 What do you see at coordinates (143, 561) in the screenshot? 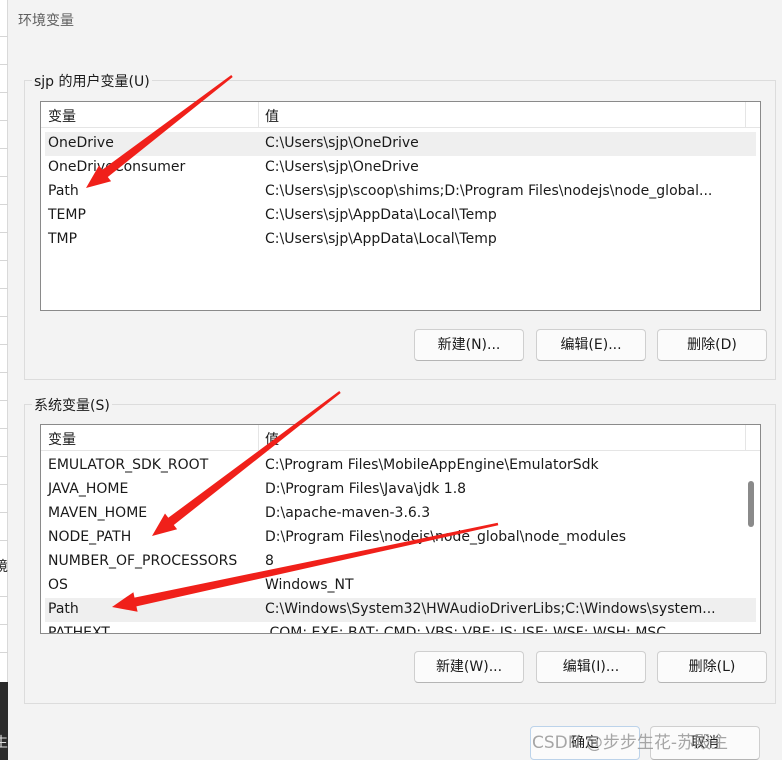
I see `variable-name: NUMBER_OF_PROCESSORS` at bounding box center [143, 561].